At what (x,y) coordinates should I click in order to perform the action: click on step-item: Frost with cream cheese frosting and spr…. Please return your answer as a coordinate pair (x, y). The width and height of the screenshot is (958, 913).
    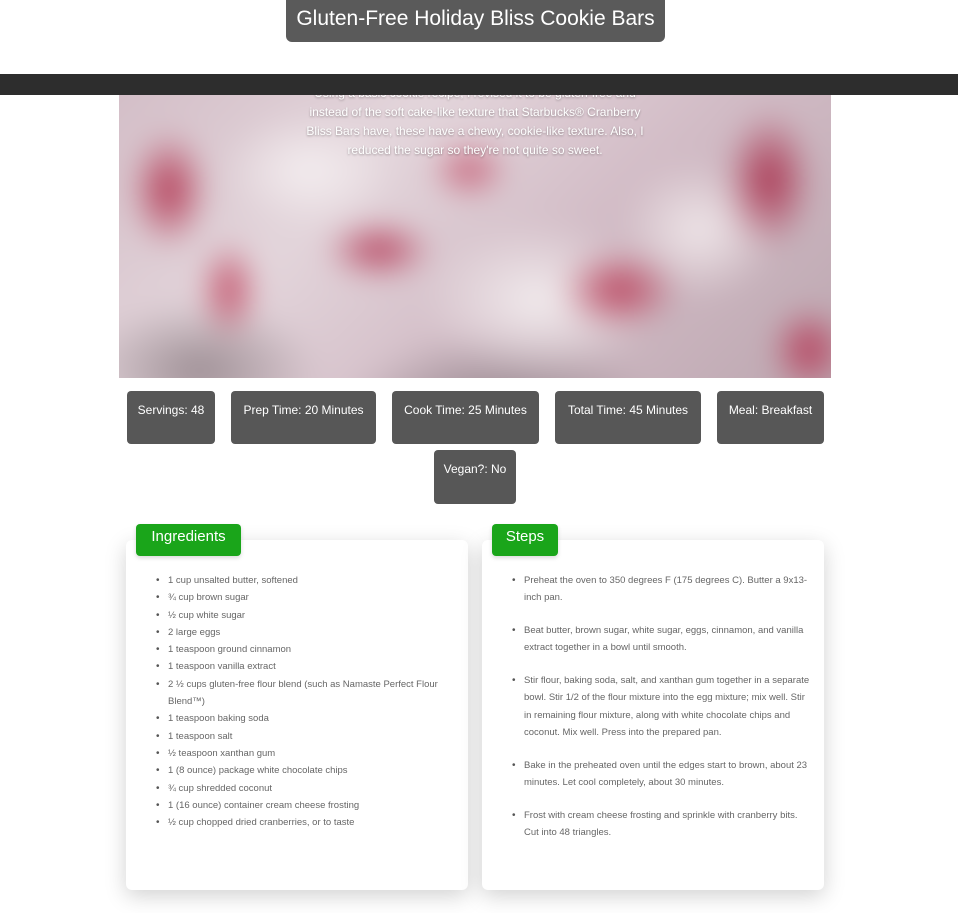
    Looking at the image, I should click on (662, 824).